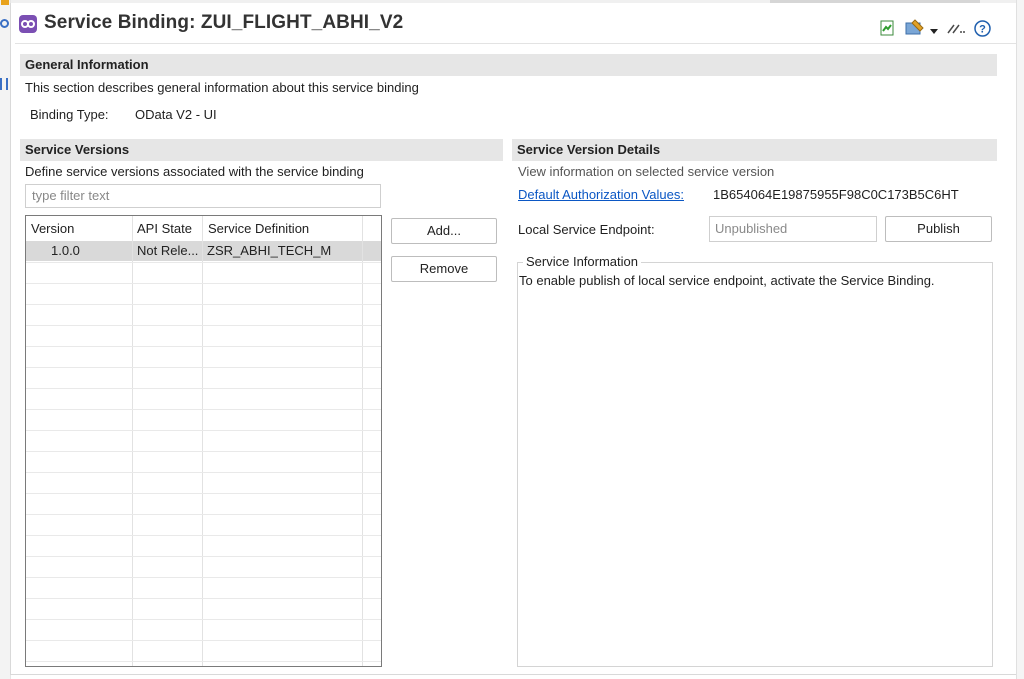 Image resolution: width=1024 pixels, height=679 pixels. I want to click on service-version-details-header: Service Version Details, so click(754, 150).